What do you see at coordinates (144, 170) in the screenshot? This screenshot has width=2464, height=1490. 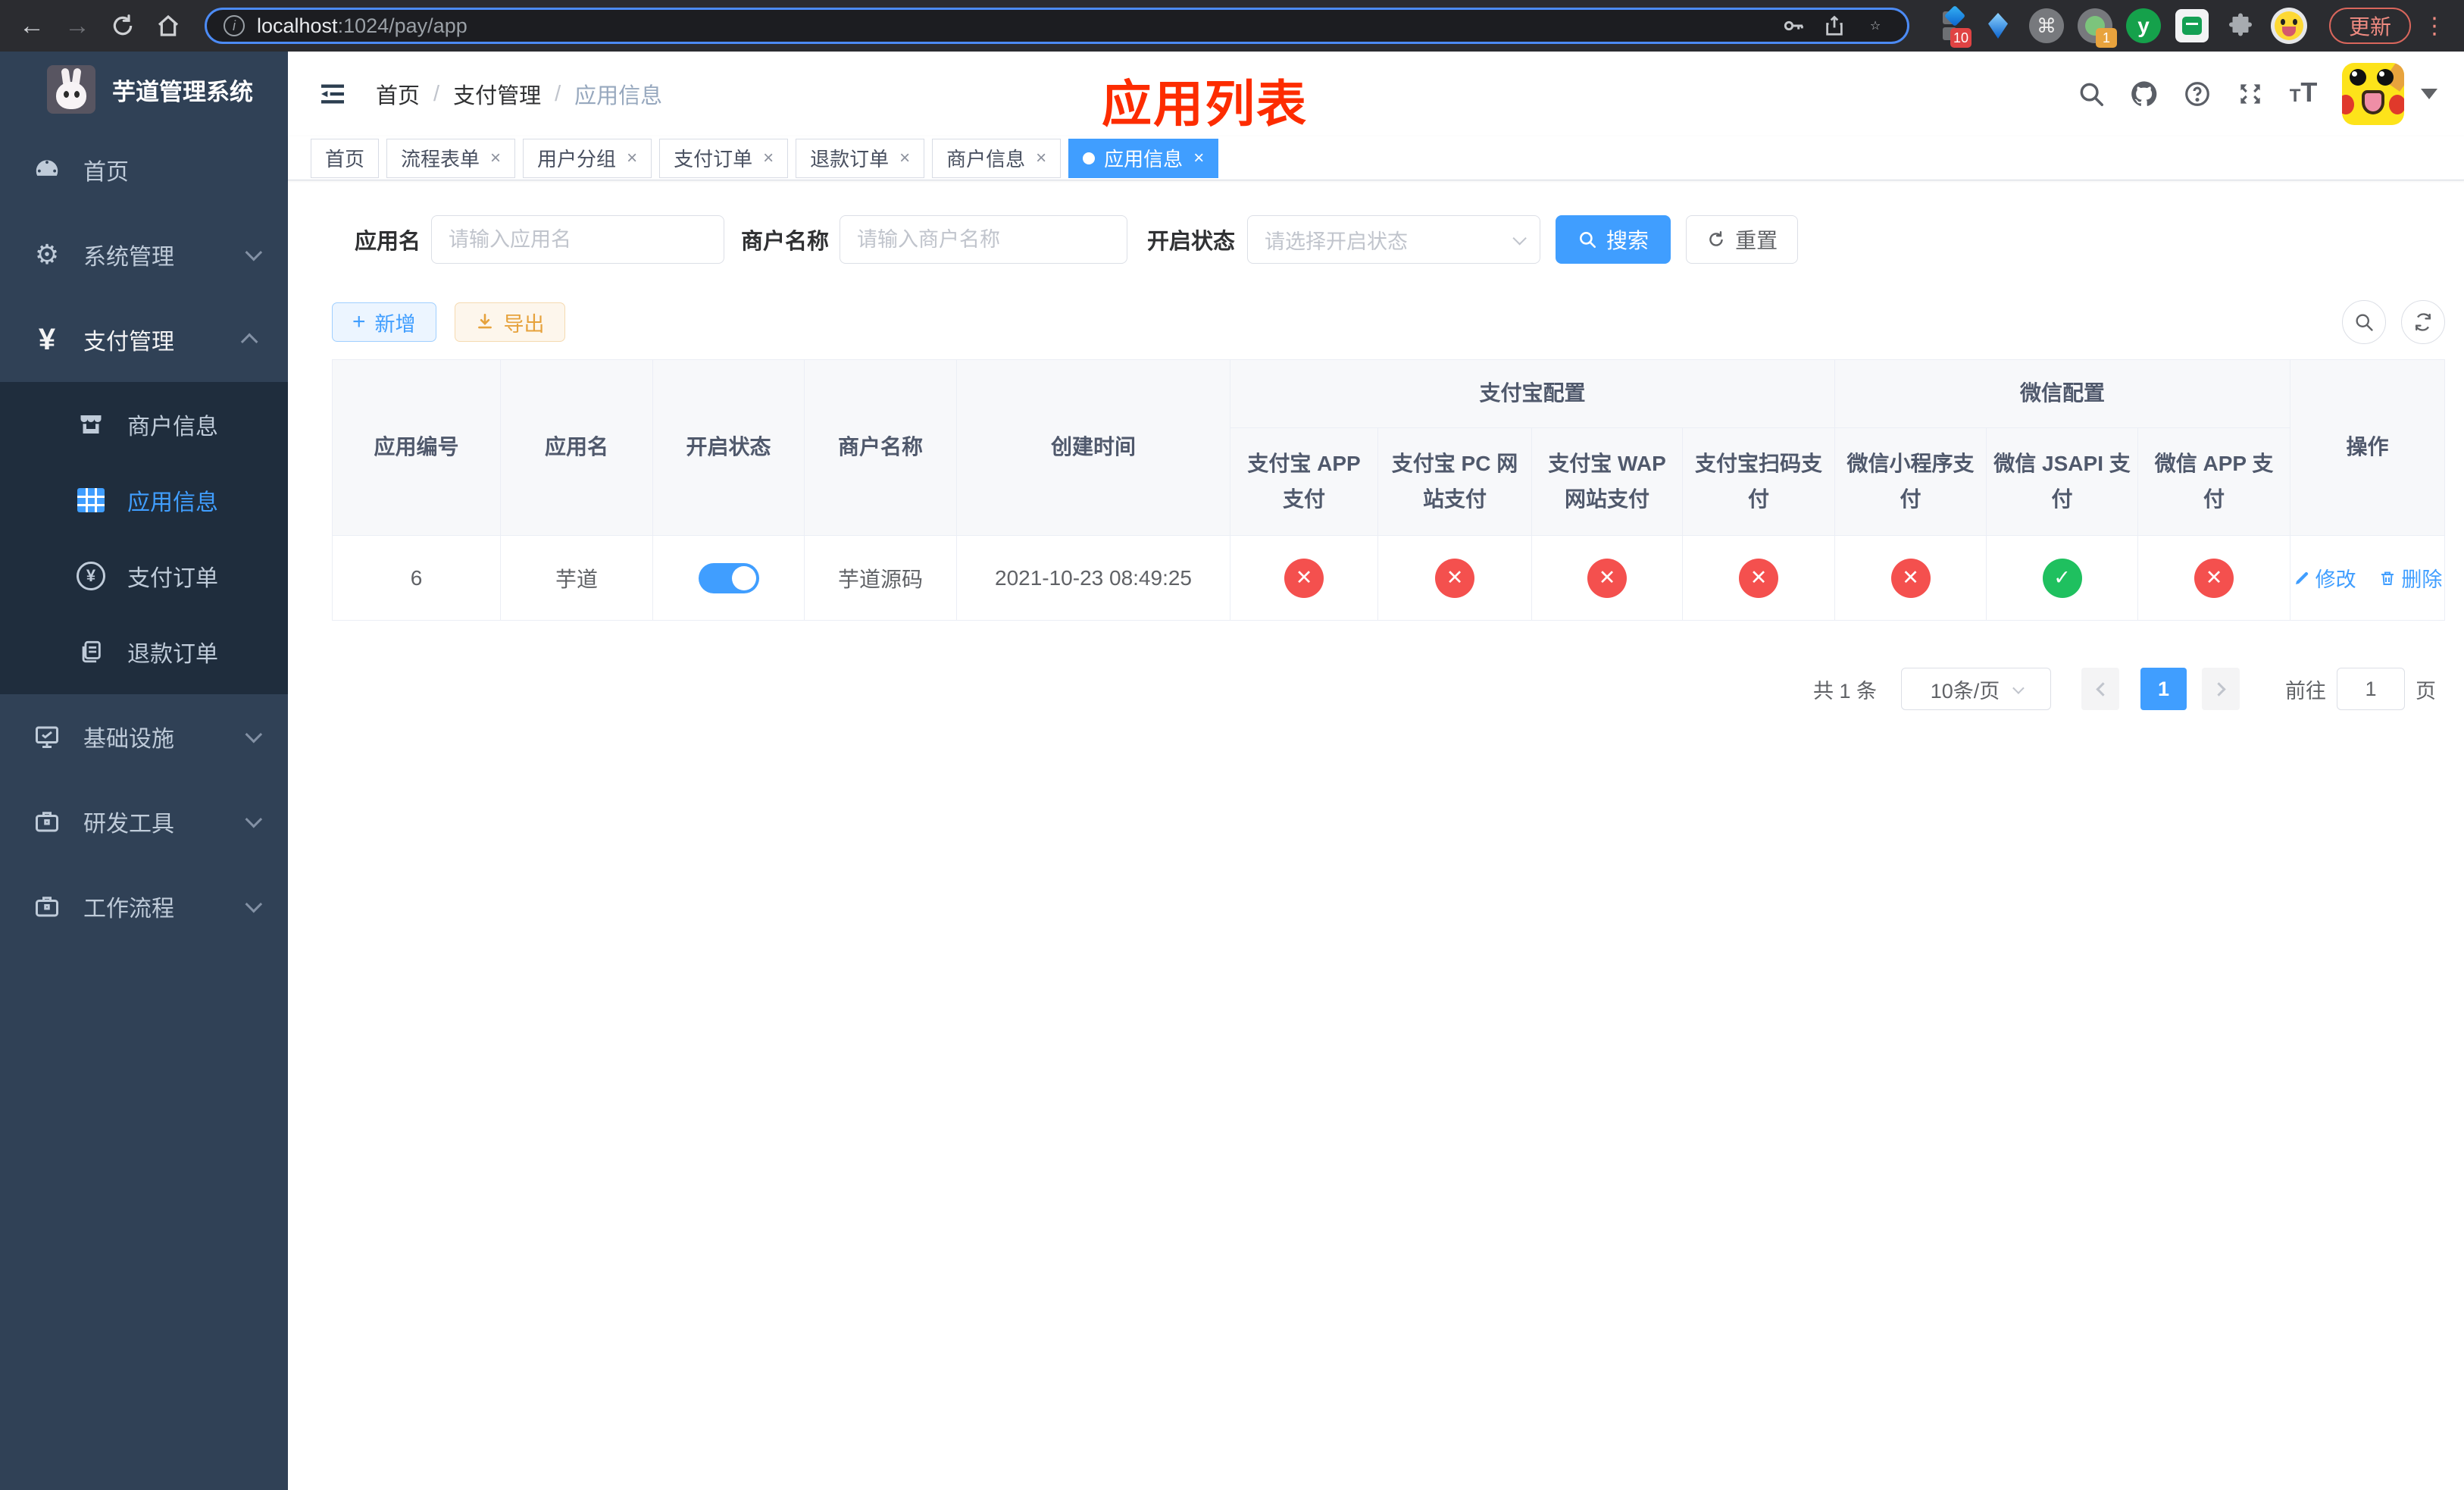 I see `sidebar-item-home: 首页` at bounding box center [144, 170].